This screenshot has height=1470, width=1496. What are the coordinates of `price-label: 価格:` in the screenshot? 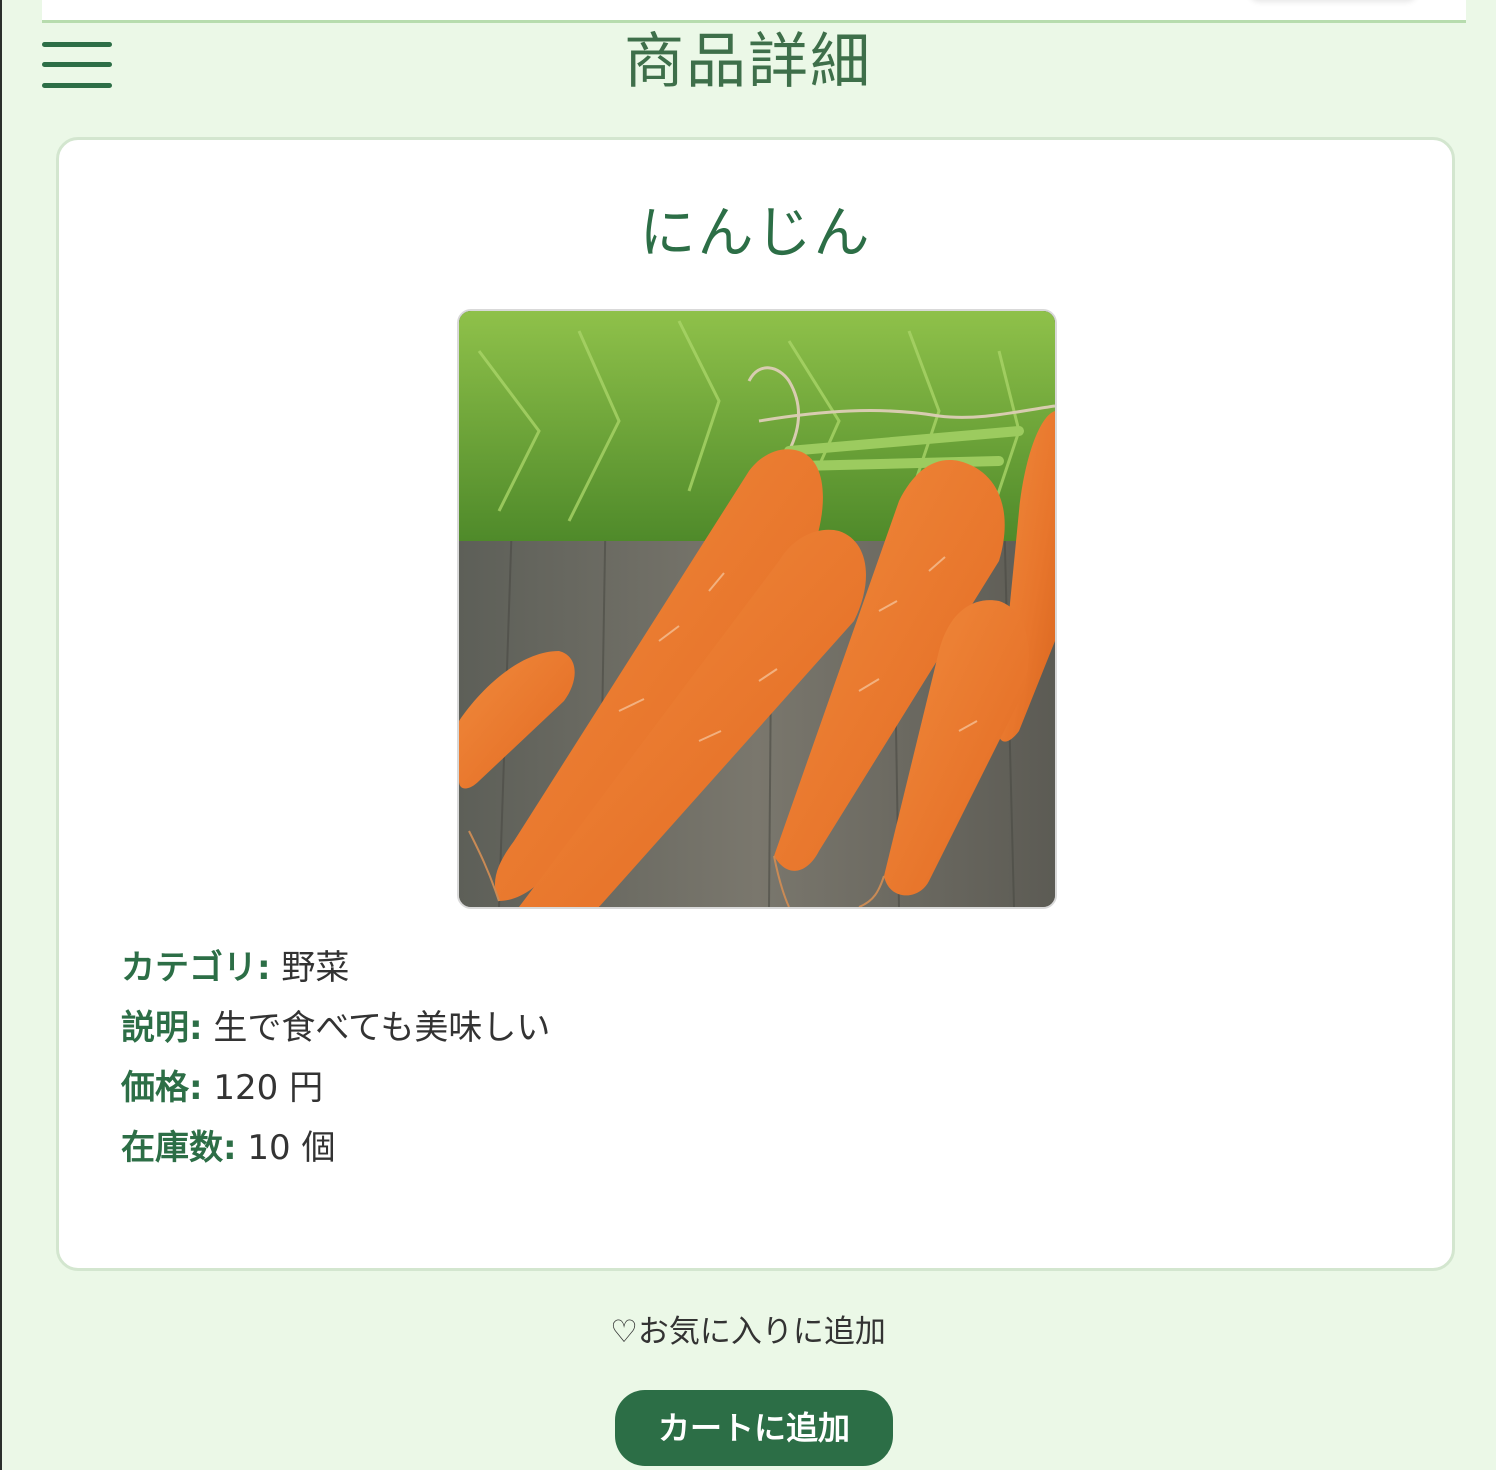 It's located at (162, 1088).